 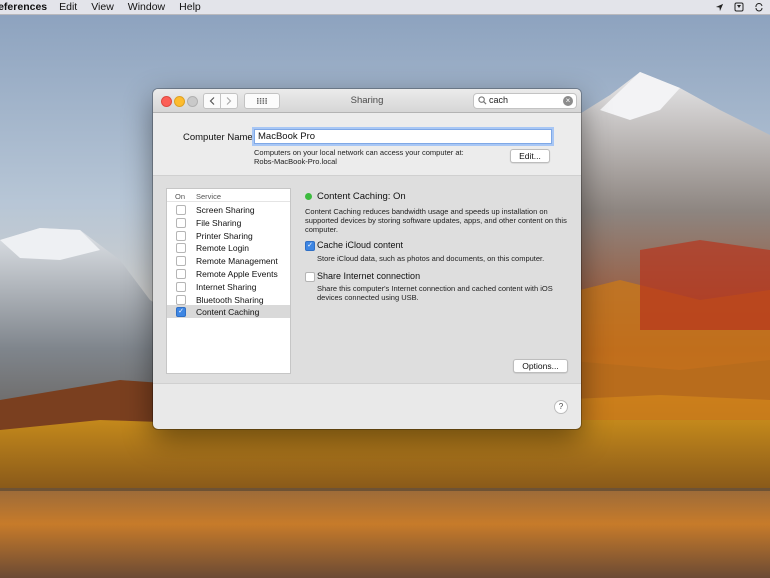 What do you see at coordinates (361, 196) in the screenshot?
I see `service-status: Content Caching: On` at bounding box center [361, 196].